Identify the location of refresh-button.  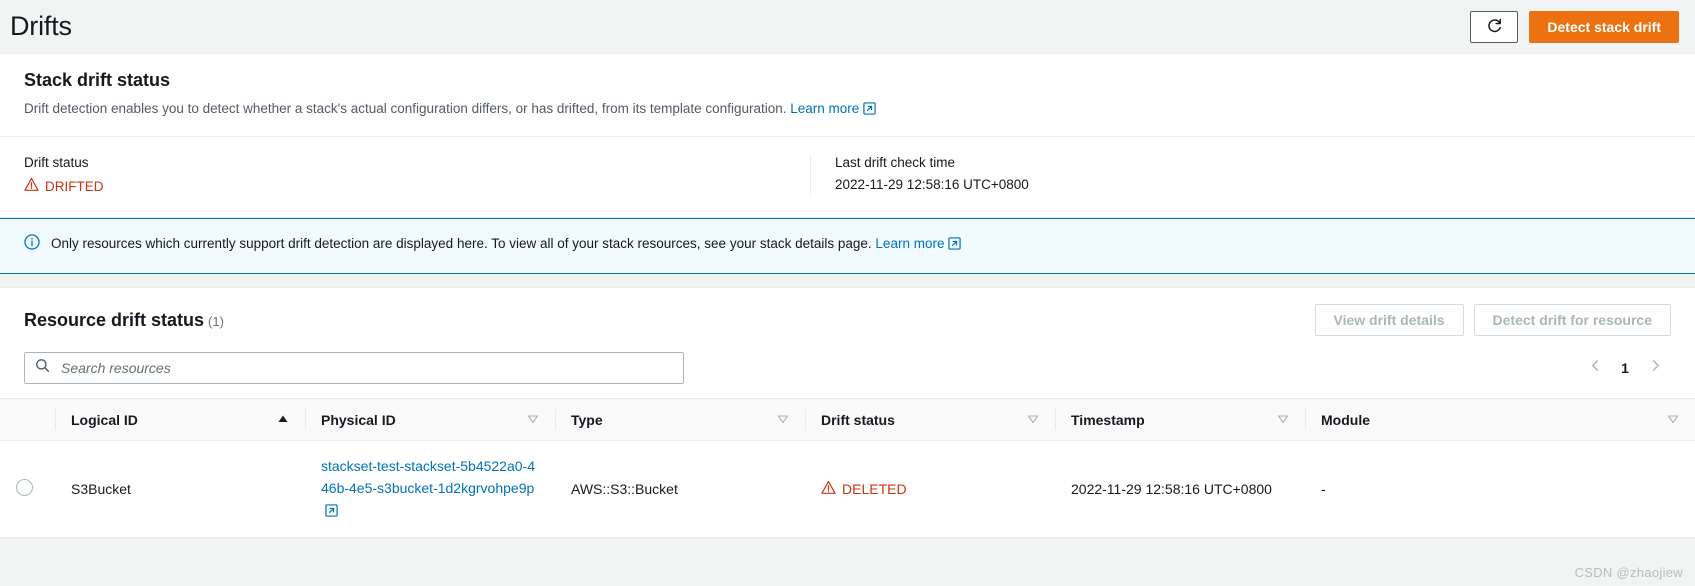
(1494, 26).